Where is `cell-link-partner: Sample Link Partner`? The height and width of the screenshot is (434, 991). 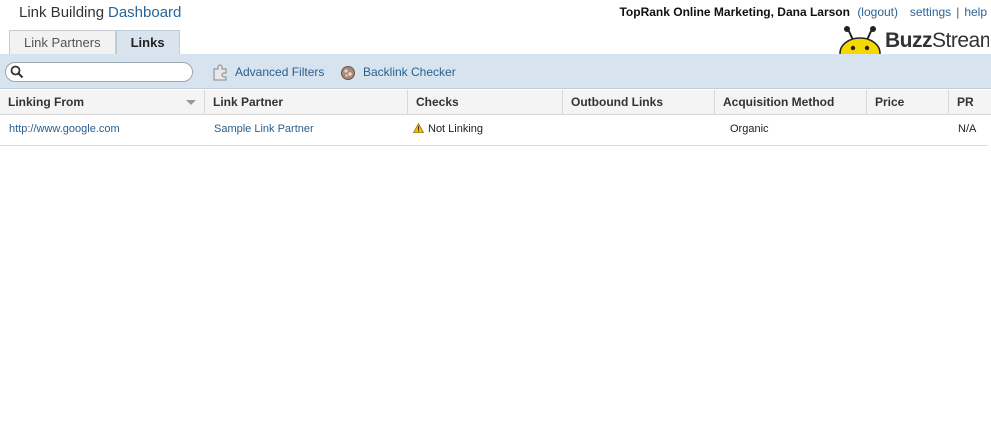
cell-link-partner: Sample Link Partner is located at coordinates (306, 130).